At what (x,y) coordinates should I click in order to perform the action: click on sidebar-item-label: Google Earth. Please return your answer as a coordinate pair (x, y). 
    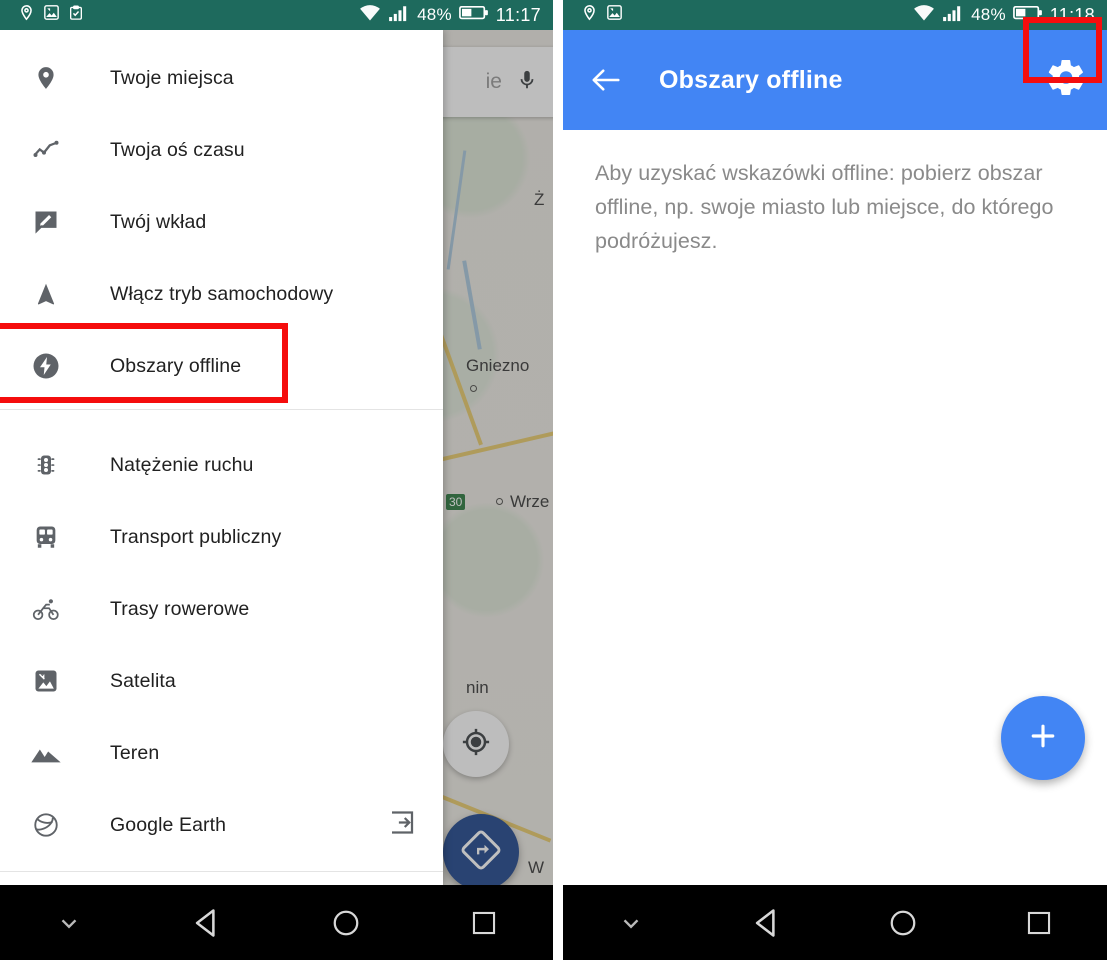
    Looking at the image, I should click on (168, 824).